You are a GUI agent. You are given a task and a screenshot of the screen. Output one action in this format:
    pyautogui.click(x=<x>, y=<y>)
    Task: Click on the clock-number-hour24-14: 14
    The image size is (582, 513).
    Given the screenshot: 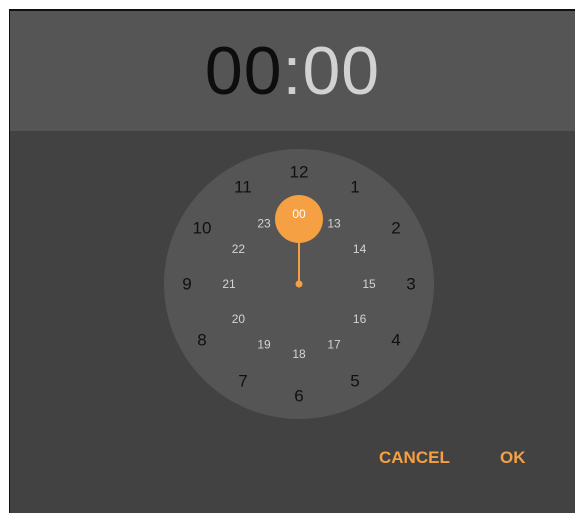 What is the action you would take?
    pyautogui.click(x=360, y=249)
    